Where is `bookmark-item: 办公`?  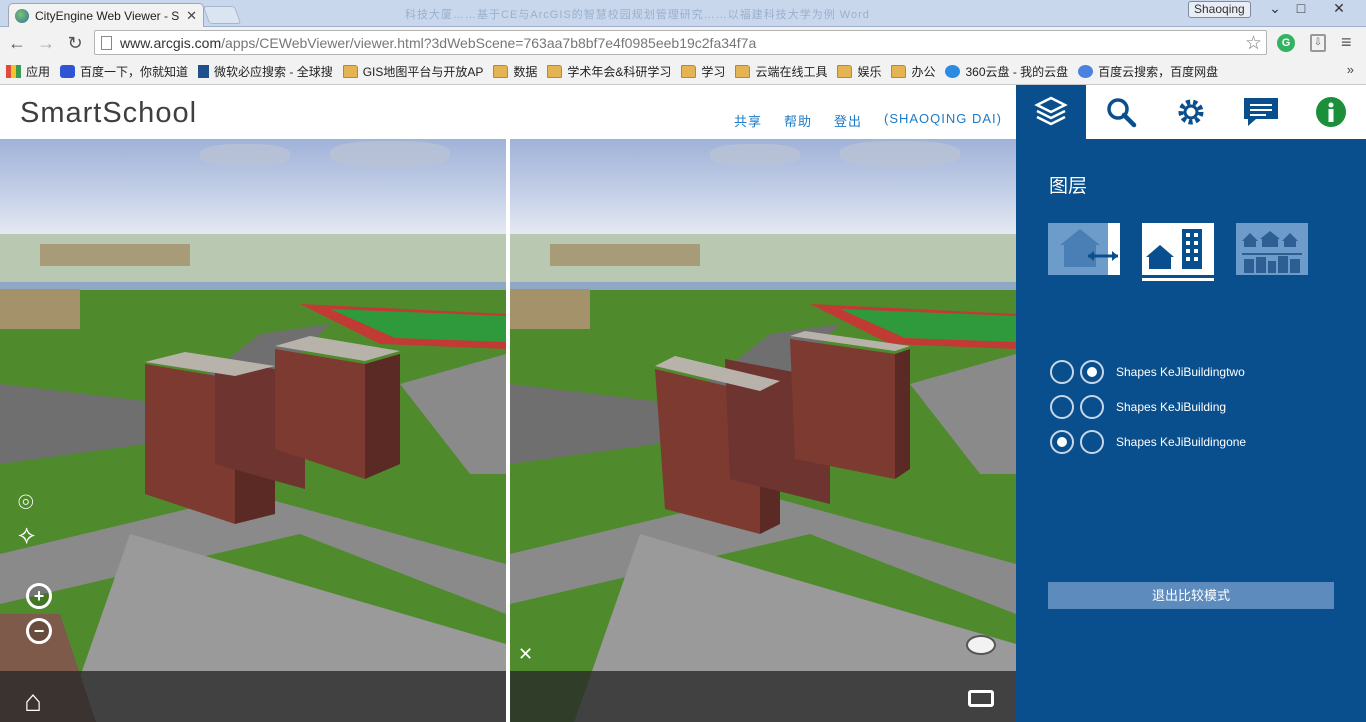
bookmark-item: 办公 is located at coordinates (913, 71).